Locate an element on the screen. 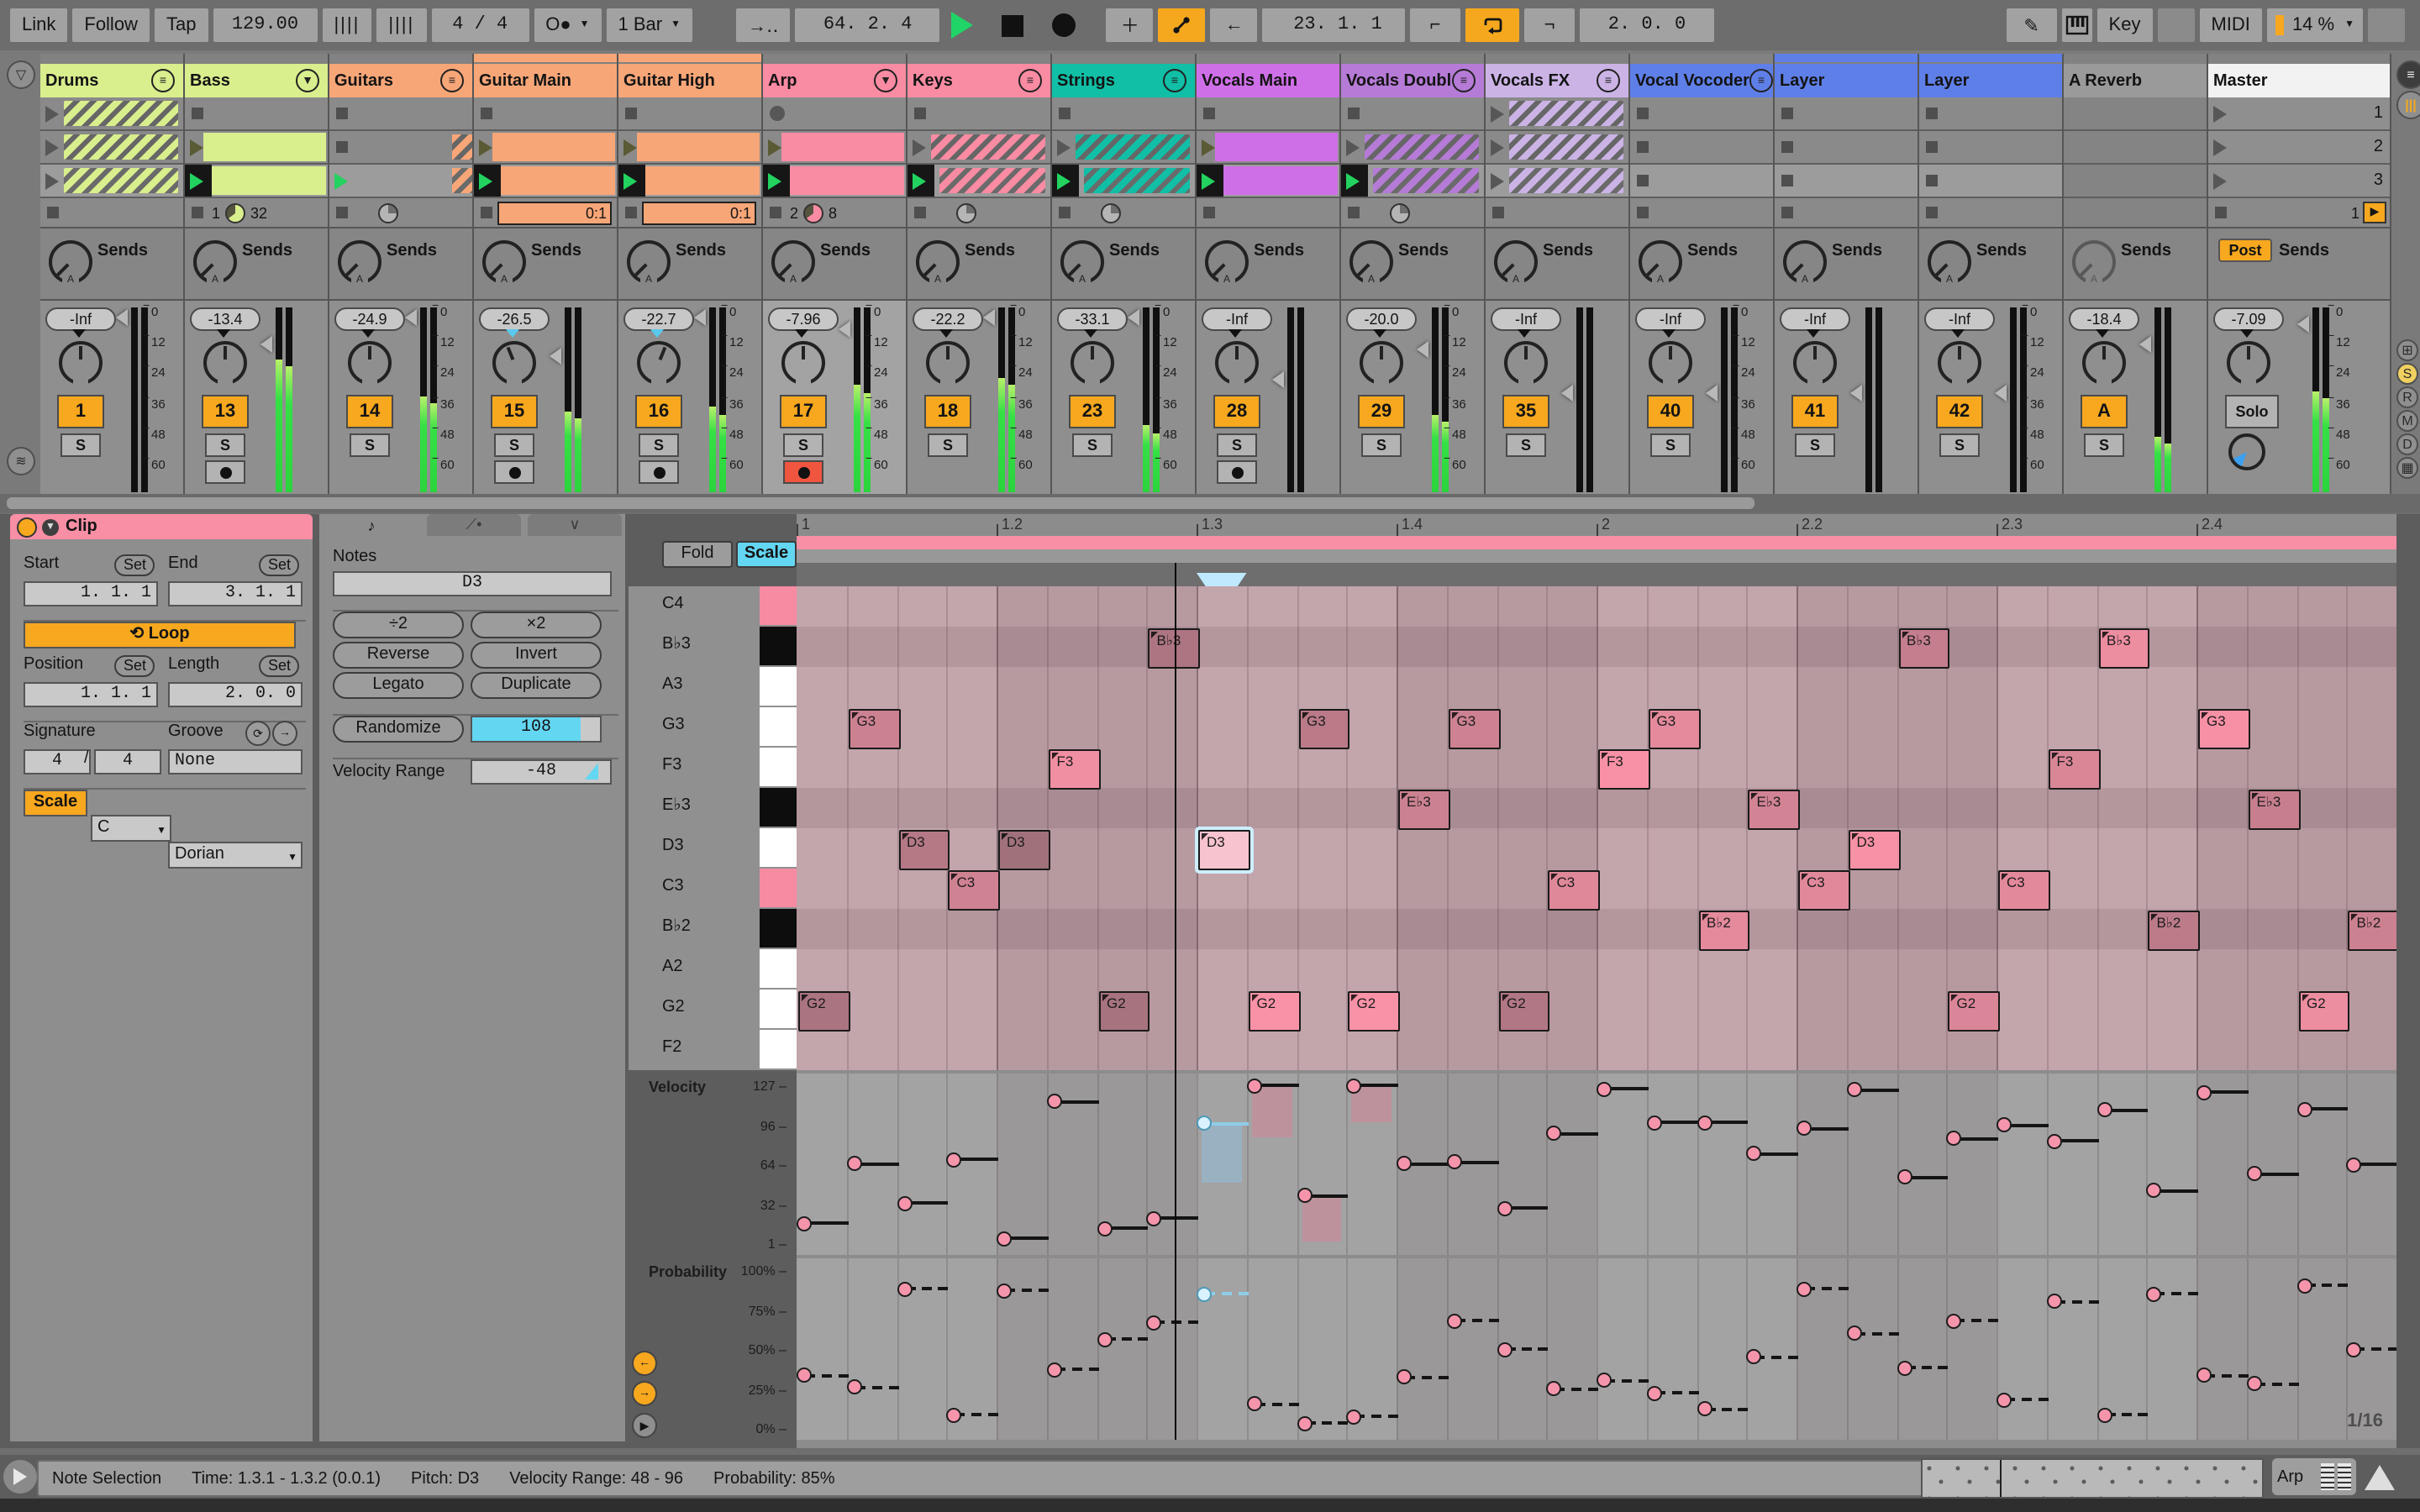 The width and height of the screenshot is (2420, 1512). track-title: Guitars ≡ is located at coordinates (400, 80).